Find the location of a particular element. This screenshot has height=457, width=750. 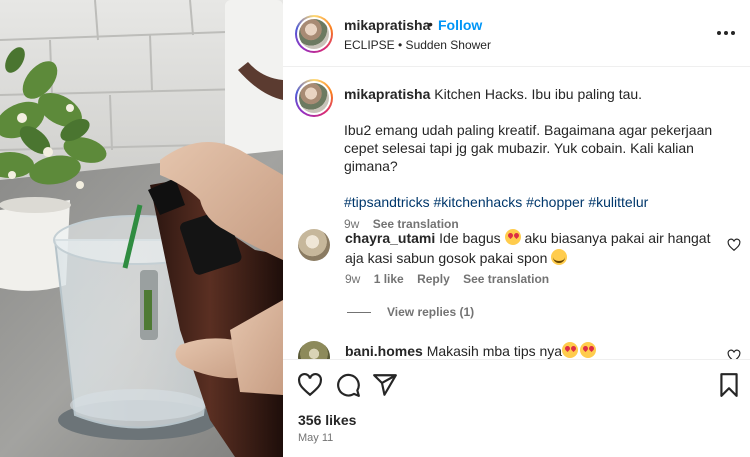

comment-text: bani.homes Makasih mba tips nya is located at coordinates (530, 350).